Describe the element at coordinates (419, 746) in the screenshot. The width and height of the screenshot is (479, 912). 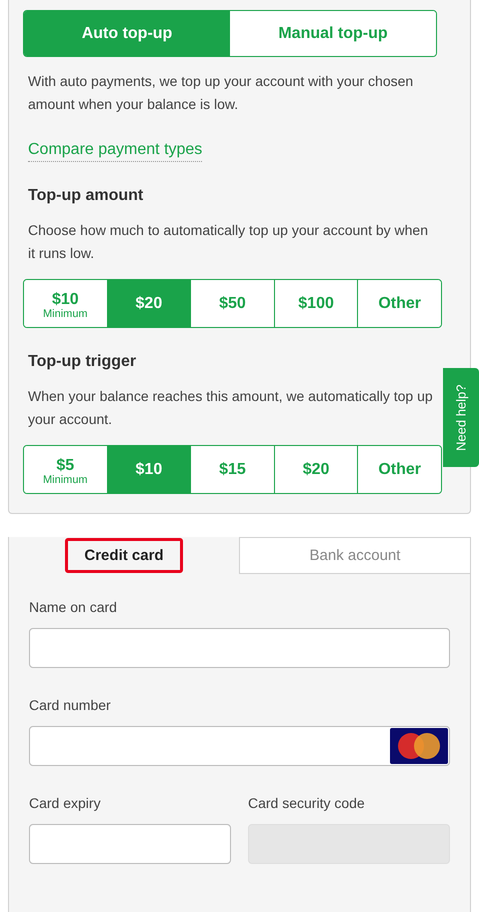
I see `card-logo-icon` at that location.